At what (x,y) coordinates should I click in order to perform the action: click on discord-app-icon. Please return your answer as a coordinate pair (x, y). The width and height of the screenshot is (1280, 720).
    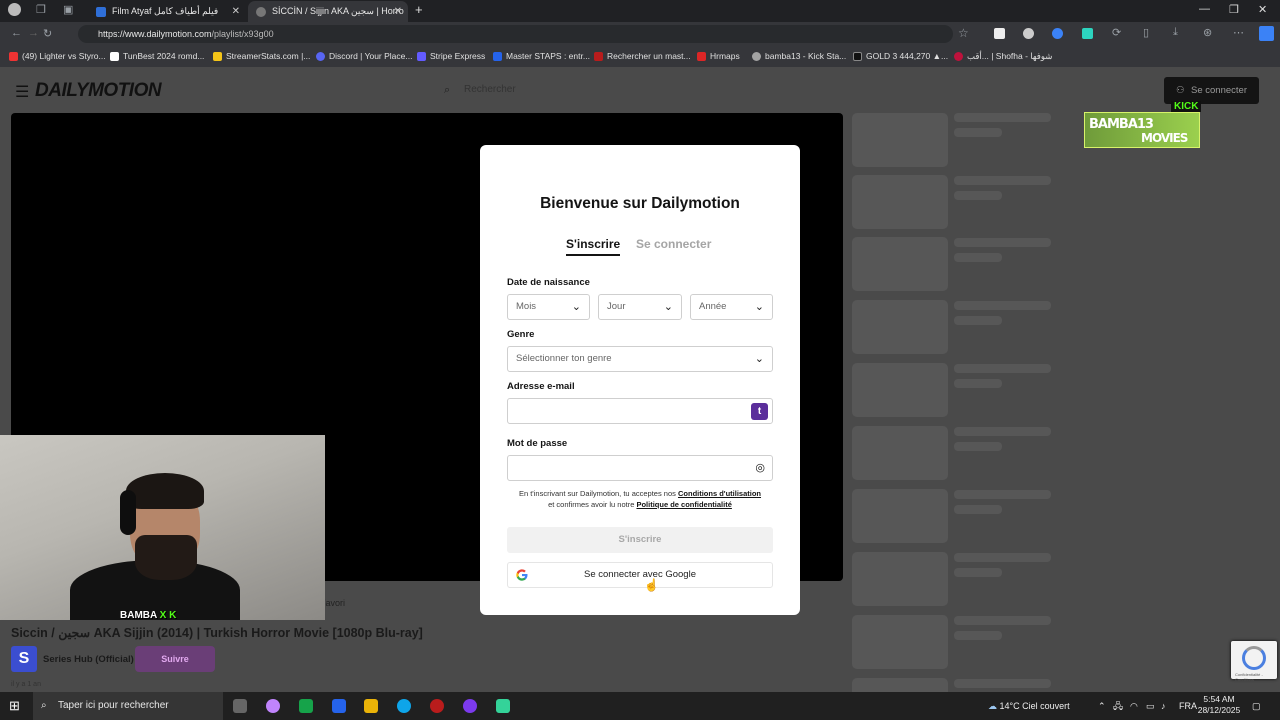
    Looking at the image, I should click on (470, 706).